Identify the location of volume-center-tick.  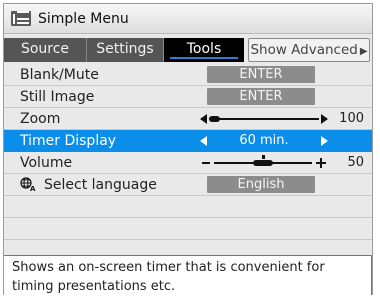
(263, 157).